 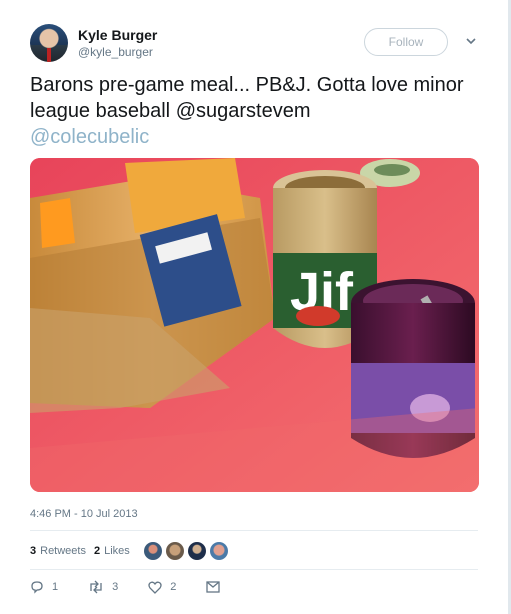 What do you see at coordinates (55, 587) in the screenshot?
I see `reply-count: 1` at bounding box center [55, 587].